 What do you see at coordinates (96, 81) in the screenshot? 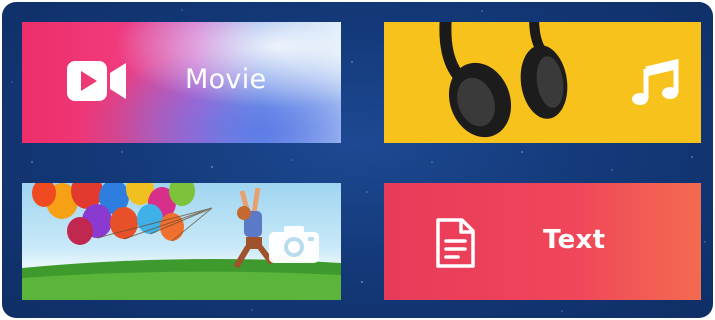
I see `video-camera-icon` at bounding box center [96, 81].